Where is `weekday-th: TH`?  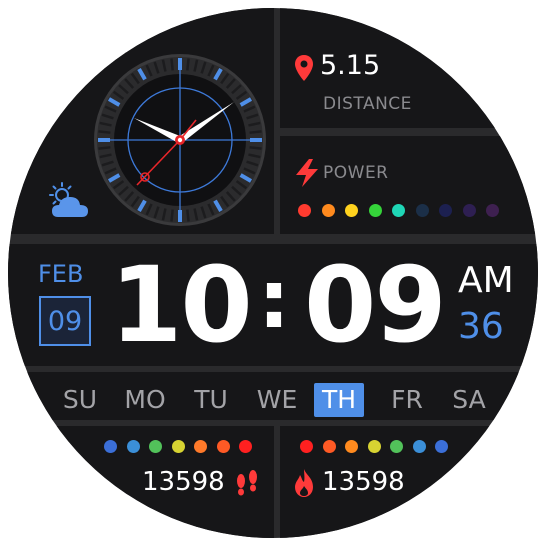
weekday-th: TH is located at coordinates (339, 400).